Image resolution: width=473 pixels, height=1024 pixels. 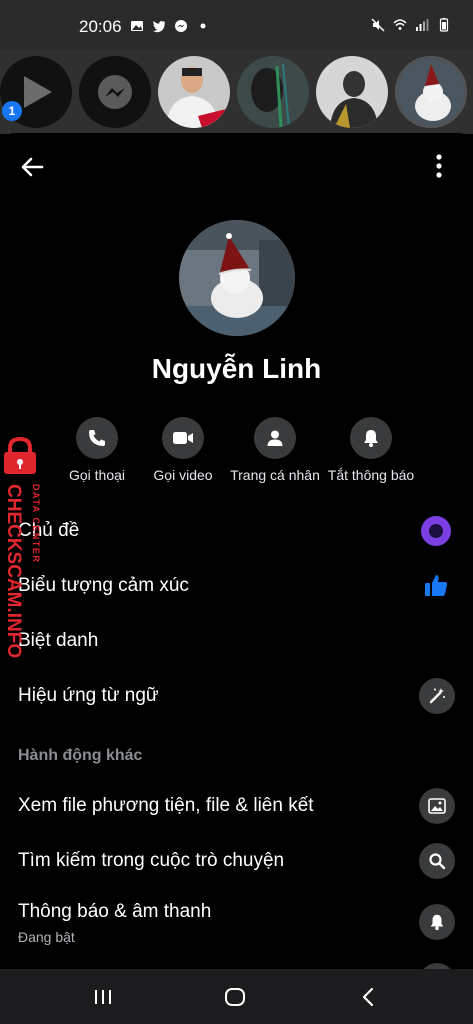 I want to click on system-nav-bar, so click(x=236, y=996).